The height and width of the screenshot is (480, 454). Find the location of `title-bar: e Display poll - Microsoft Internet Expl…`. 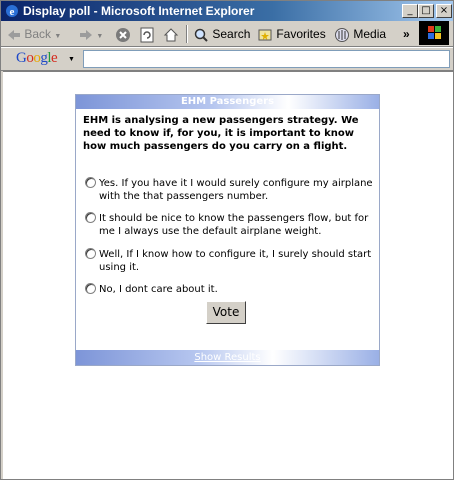

title-bar: e Display poll - Microsoft Internet Expl… is located at coordinates (227, 11).